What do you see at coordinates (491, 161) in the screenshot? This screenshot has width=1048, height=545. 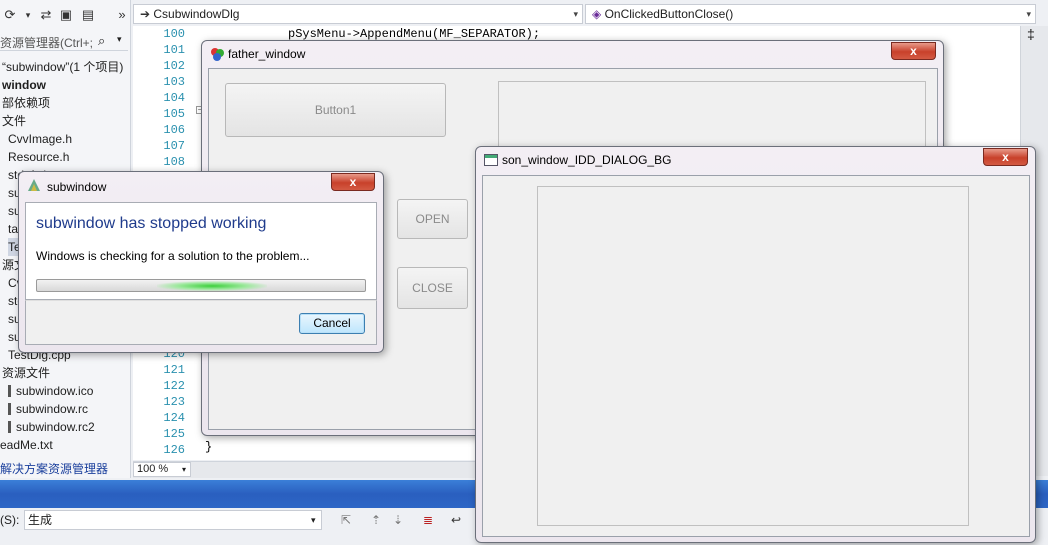 I see `window-icon` at bounding box center [491, 161].